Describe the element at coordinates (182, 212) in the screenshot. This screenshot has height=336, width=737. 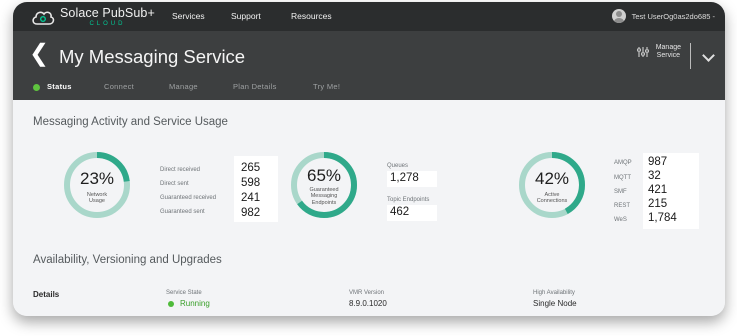
I see `stat-label: Guaranteed sent` at that location.